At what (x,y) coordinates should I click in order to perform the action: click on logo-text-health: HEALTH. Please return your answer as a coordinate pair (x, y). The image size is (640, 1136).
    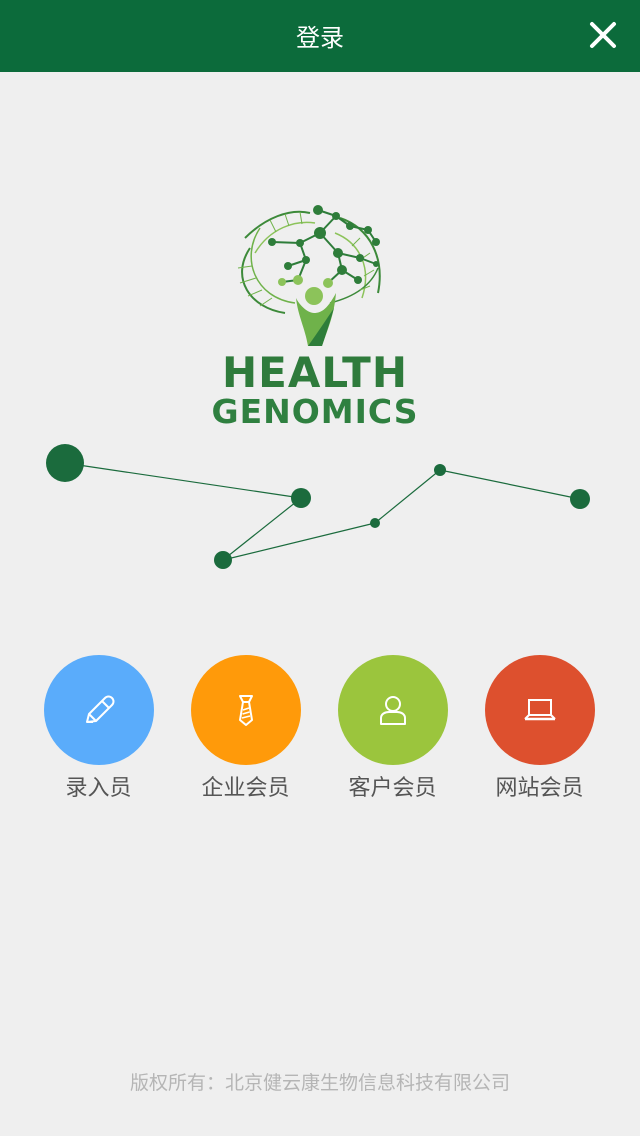
    Looking at the image, I should click on (315, 372).